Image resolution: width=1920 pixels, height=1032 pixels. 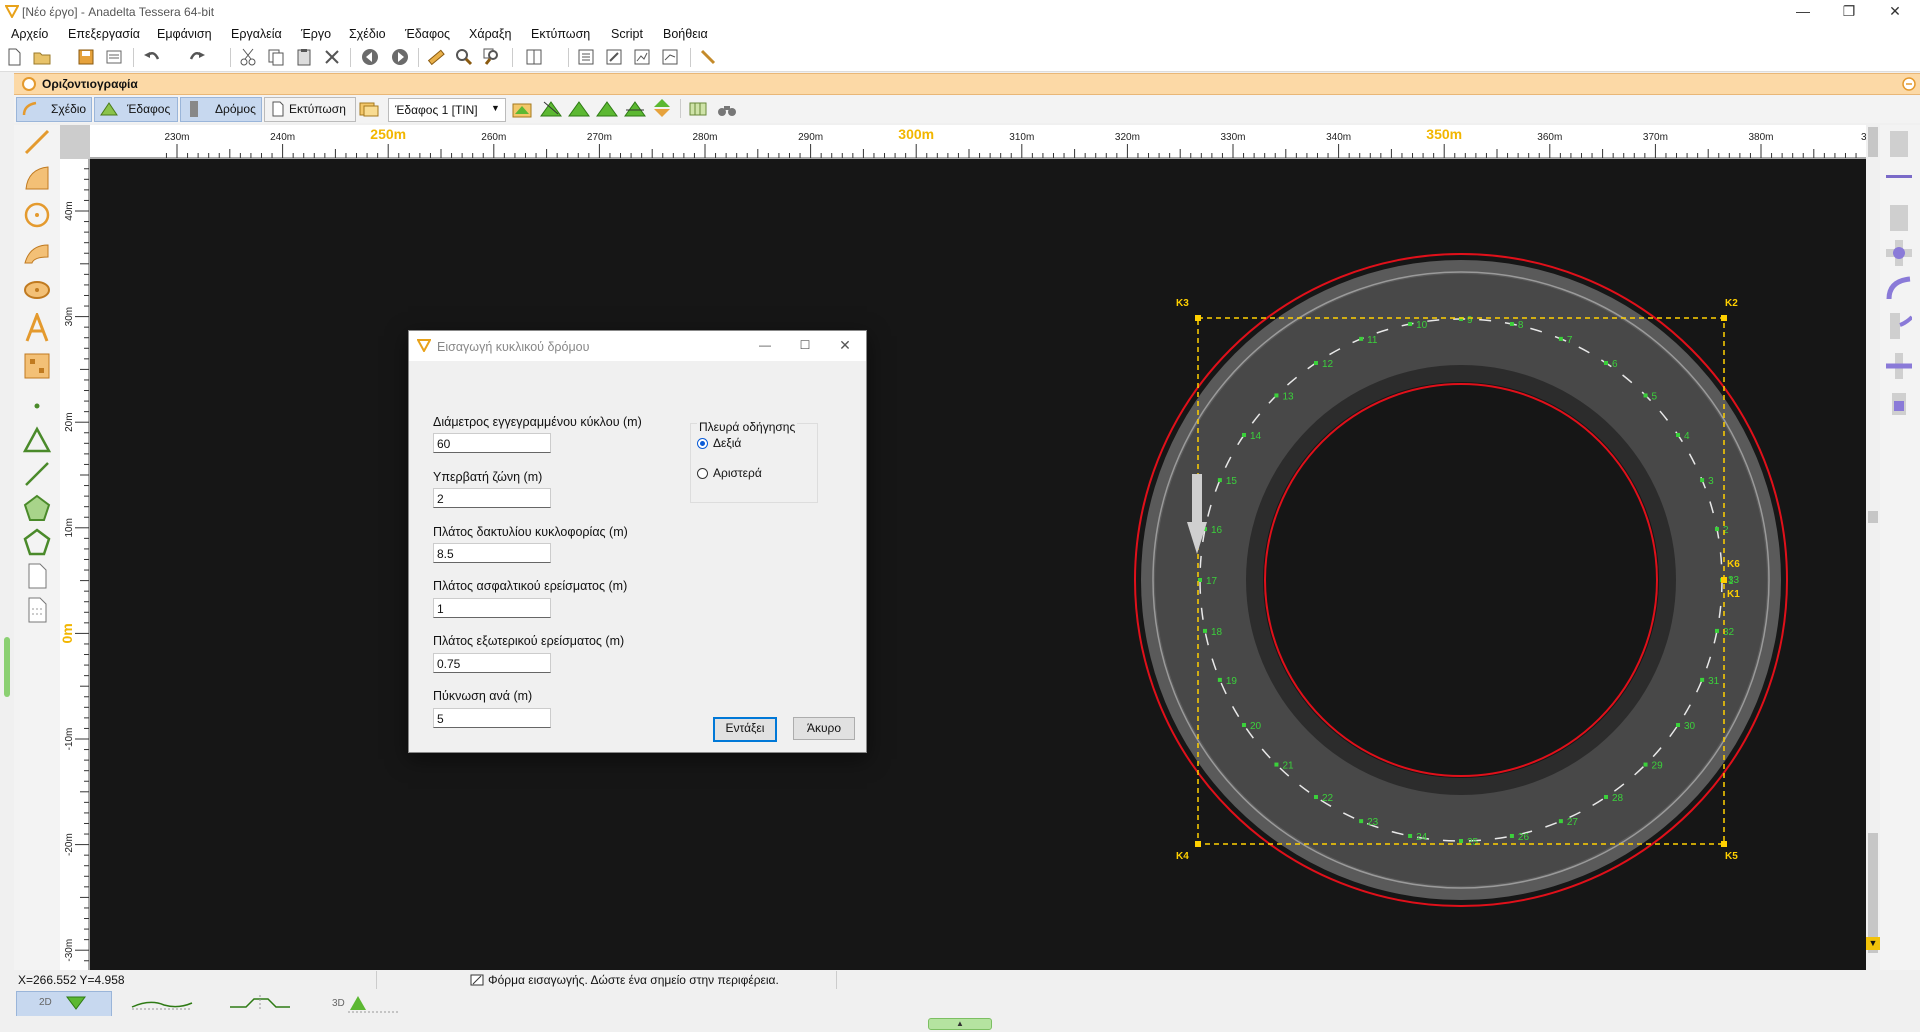 What do you see at coordinates (824, 728) in the screenshot?
I see `cancel-button: Άκυρο` at bounding box center [824, 728].